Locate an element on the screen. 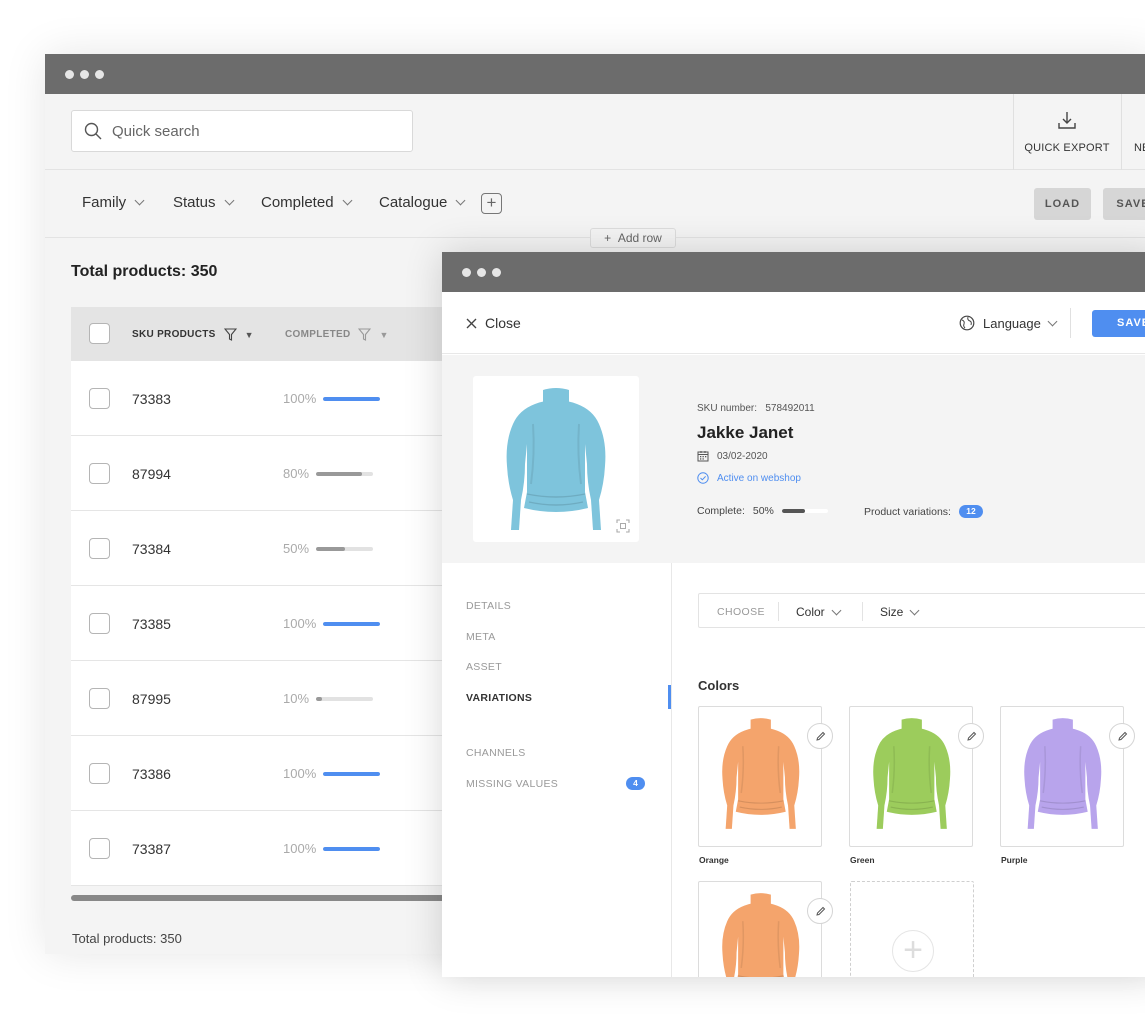 This screenshot has width=1145, height=1031. top-toolbar: QUICK EXPORT NE is located at coordinates (595, 132).